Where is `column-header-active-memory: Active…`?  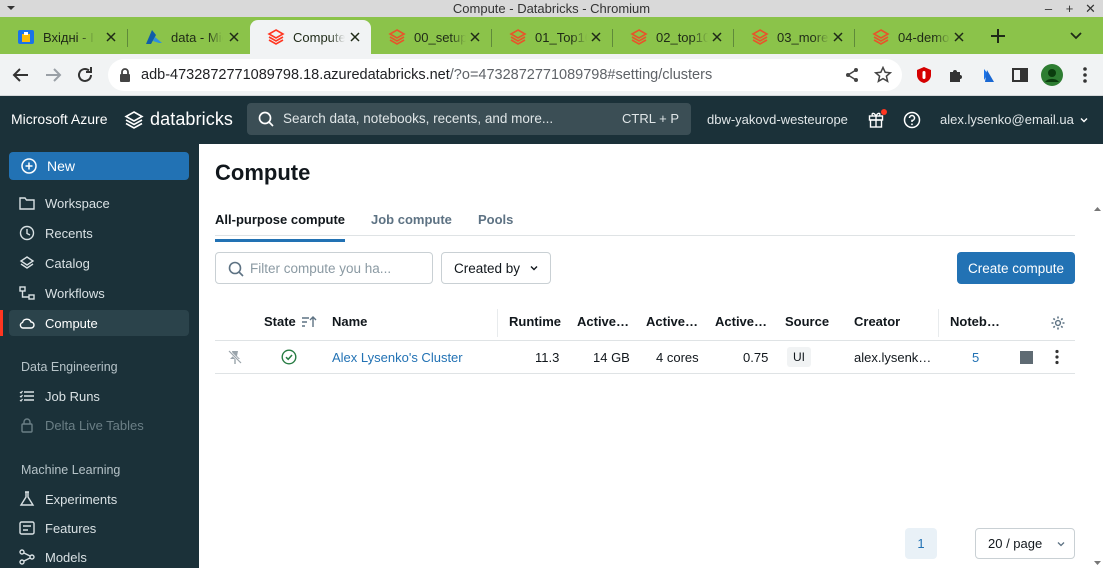 column-header-active-memory: Active… is located at coordinates (603, 321).